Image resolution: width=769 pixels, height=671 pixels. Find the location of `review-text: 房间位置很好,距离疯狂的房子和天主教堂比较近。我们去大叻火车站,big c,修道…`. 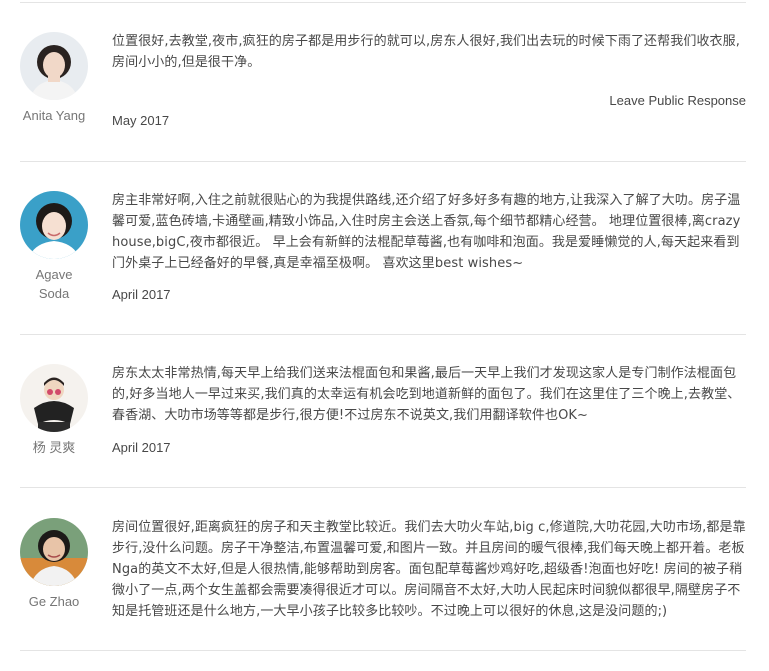

review-text: 房间位置很好,距离疯狂的房子和天主教堂比较近。我们去大叻火车站,big c,修道… is located at coordinates (429, 569).